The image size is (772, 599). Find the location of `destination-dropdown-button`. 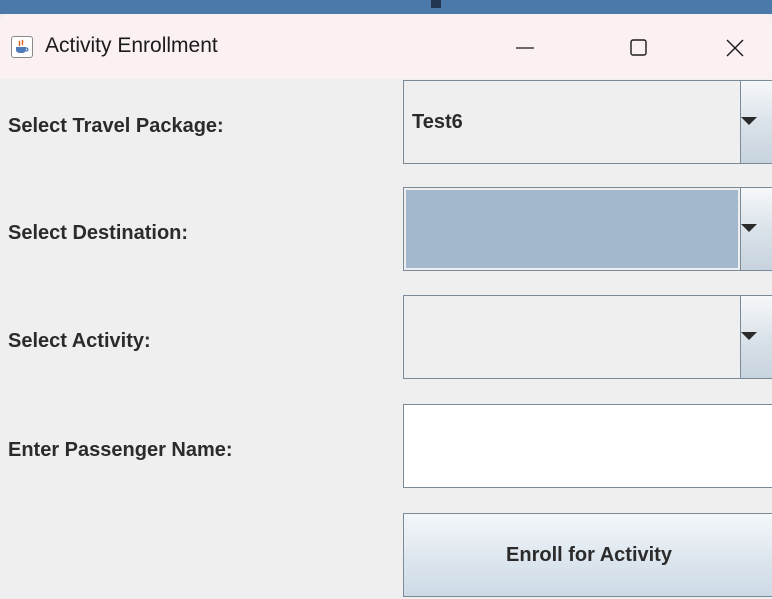

destination-dropdown-button is located at coordinates (756, 229).